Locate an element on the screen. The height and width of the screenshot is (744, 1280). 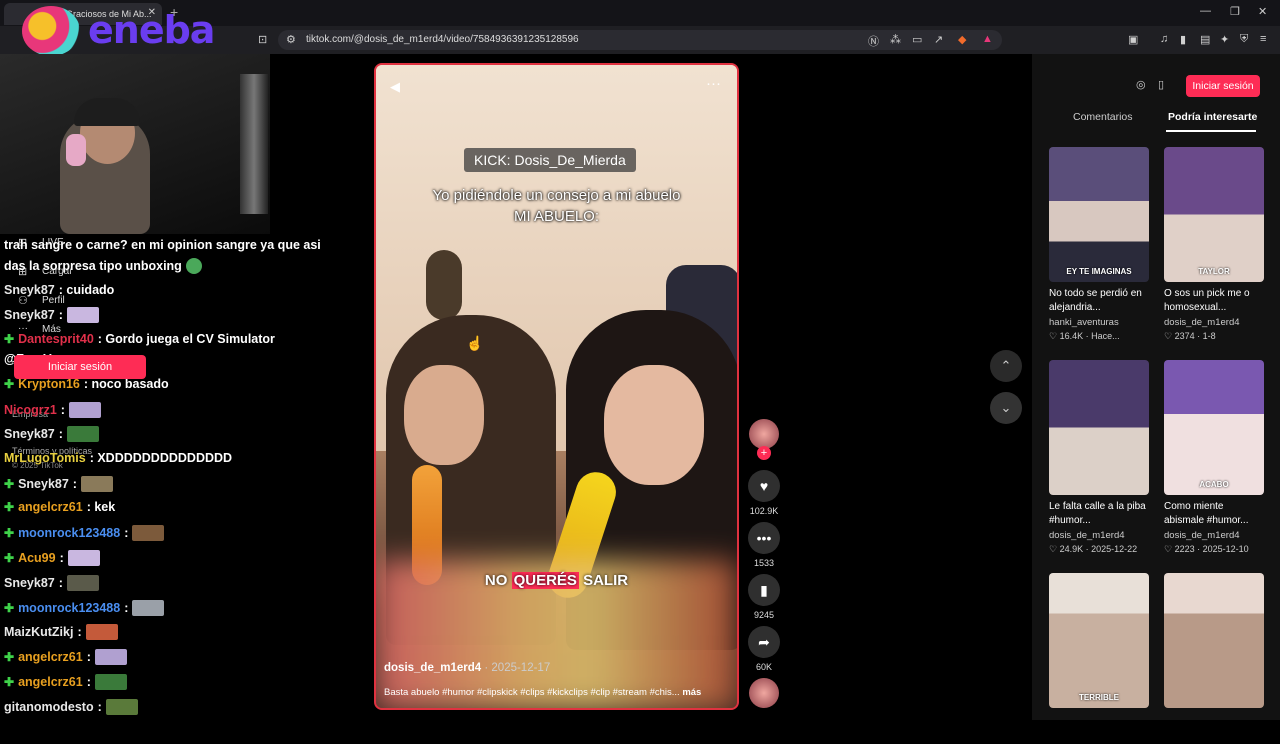
chat-message: ✚ moonrock123488: is located at coordinates (84, 608).